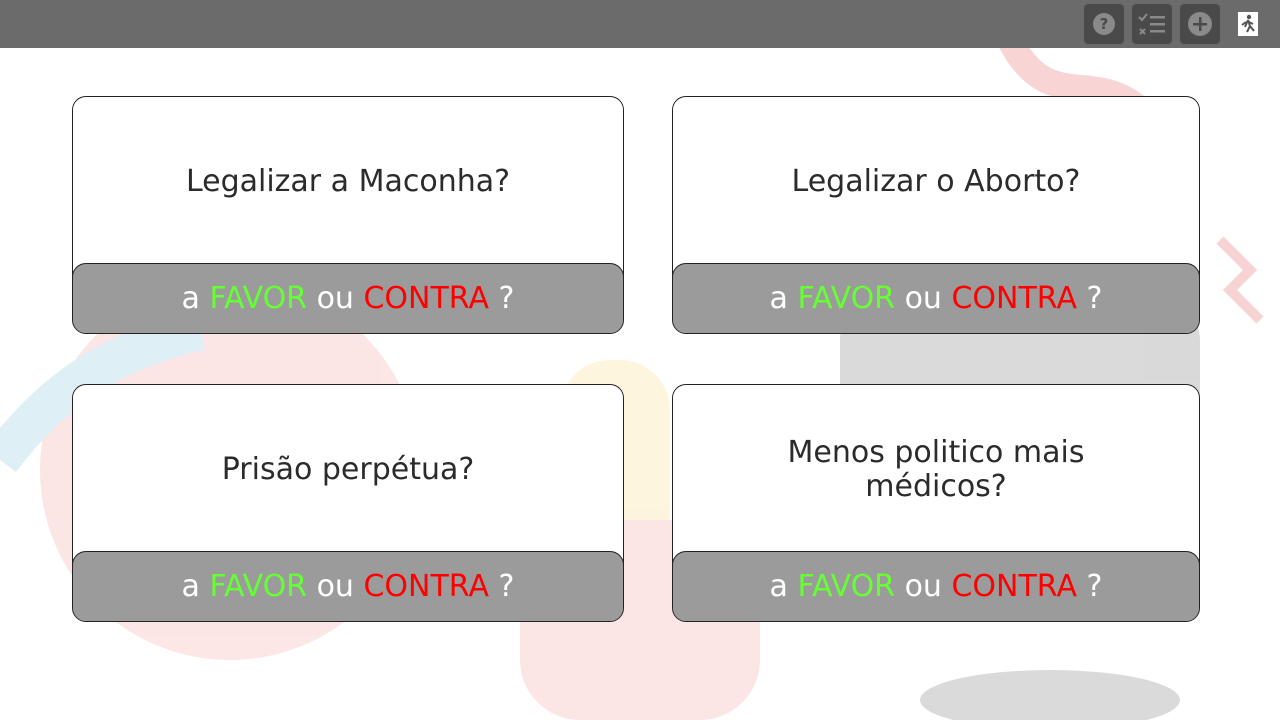 The height and width of the screenshot is (720, 1280). I want to click on add-button, so click(1200, 24).